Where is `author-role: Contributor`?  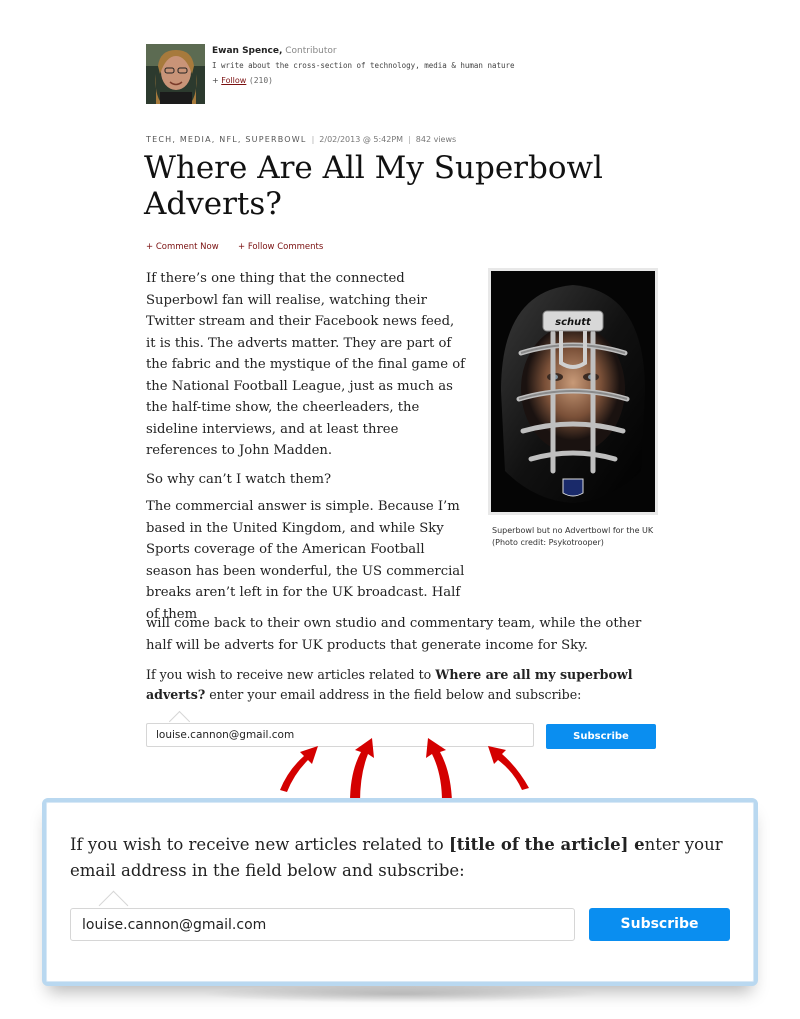
author-role: Contributor is located at coordinates (311, 51).